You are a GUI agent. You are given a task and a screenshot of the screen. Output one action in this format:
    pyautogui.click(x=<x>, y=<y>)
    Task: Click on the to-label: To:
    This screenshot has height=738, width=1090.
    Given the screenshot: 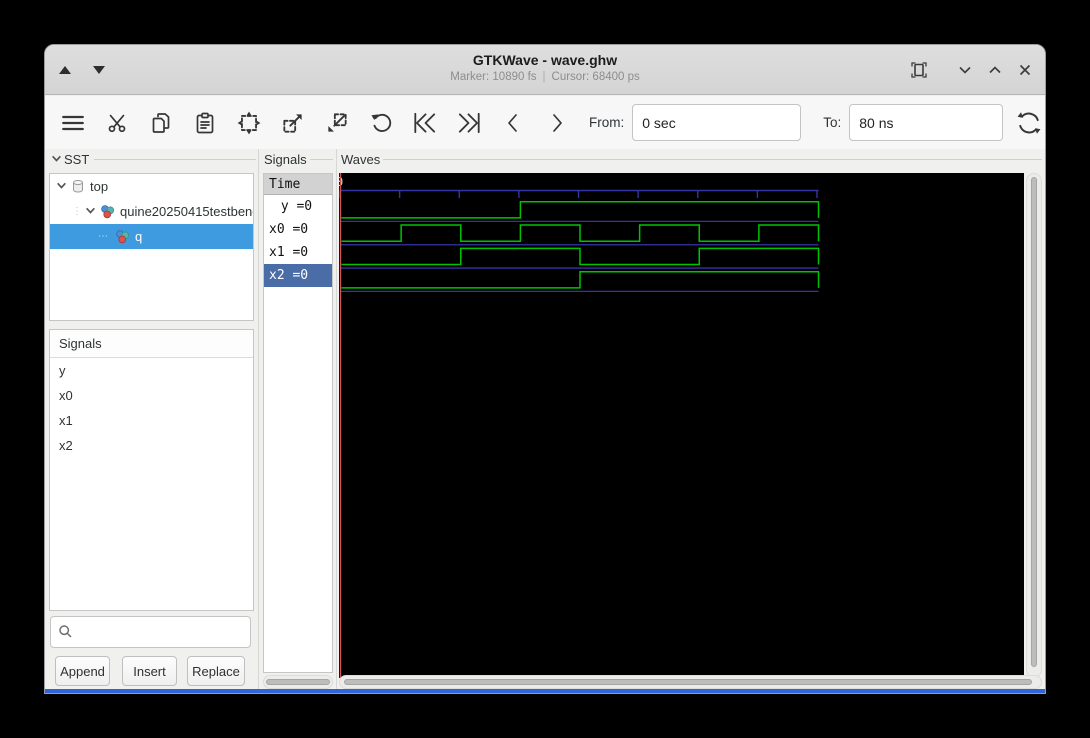 What is the action you would take?
    pyautogui.click(x=832, y=122)
    